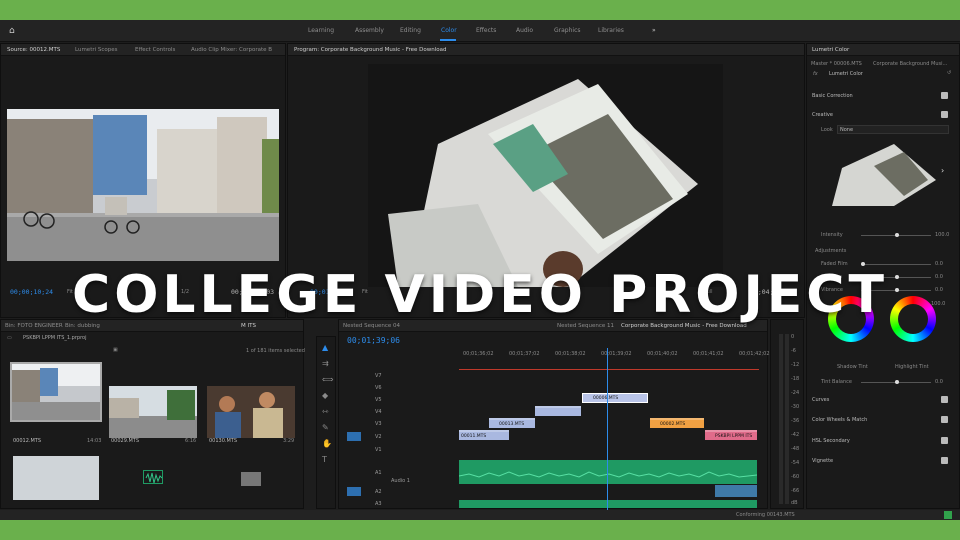 This screenshot has width=960, height=540. Describe the element at coordinates (820, 400) in the screenshot. I see `section-curves: Curves` at that location.